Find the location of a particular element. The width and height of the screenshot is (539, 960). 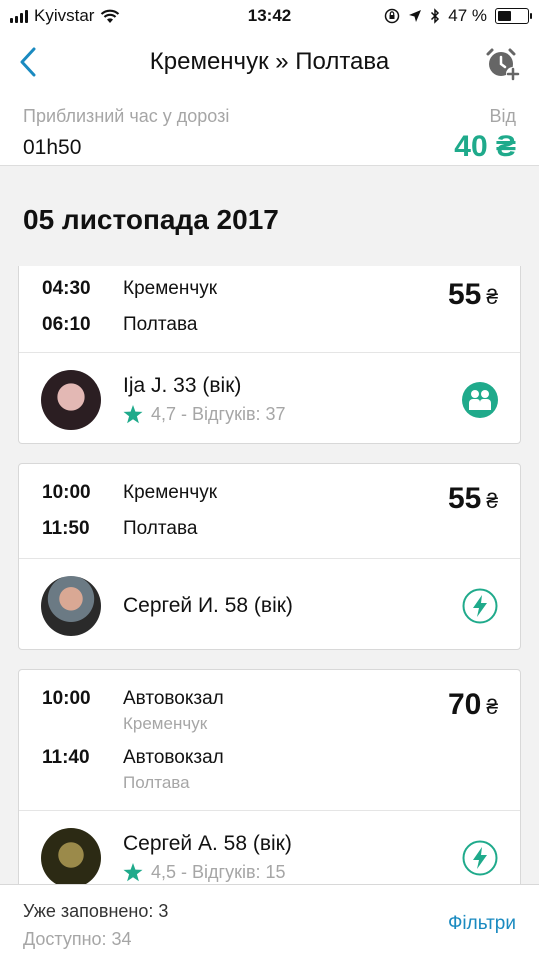

arrive-time: 11:50 is located at coordinates (66, 528).